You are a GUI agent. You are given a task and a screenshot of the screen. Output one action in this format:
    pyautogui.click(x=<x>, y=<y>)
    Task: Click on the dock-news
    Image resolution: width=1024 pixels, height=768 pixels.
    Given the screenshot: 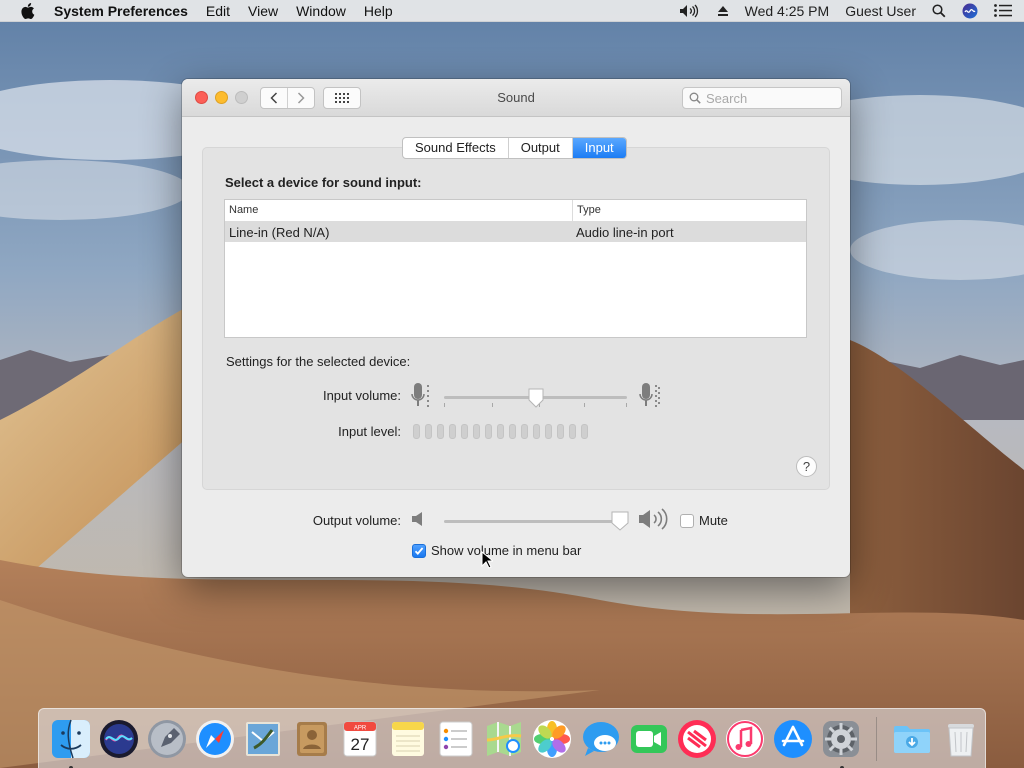 What is the action you would take?
    pyautogui.click(x=697, y=739)
    